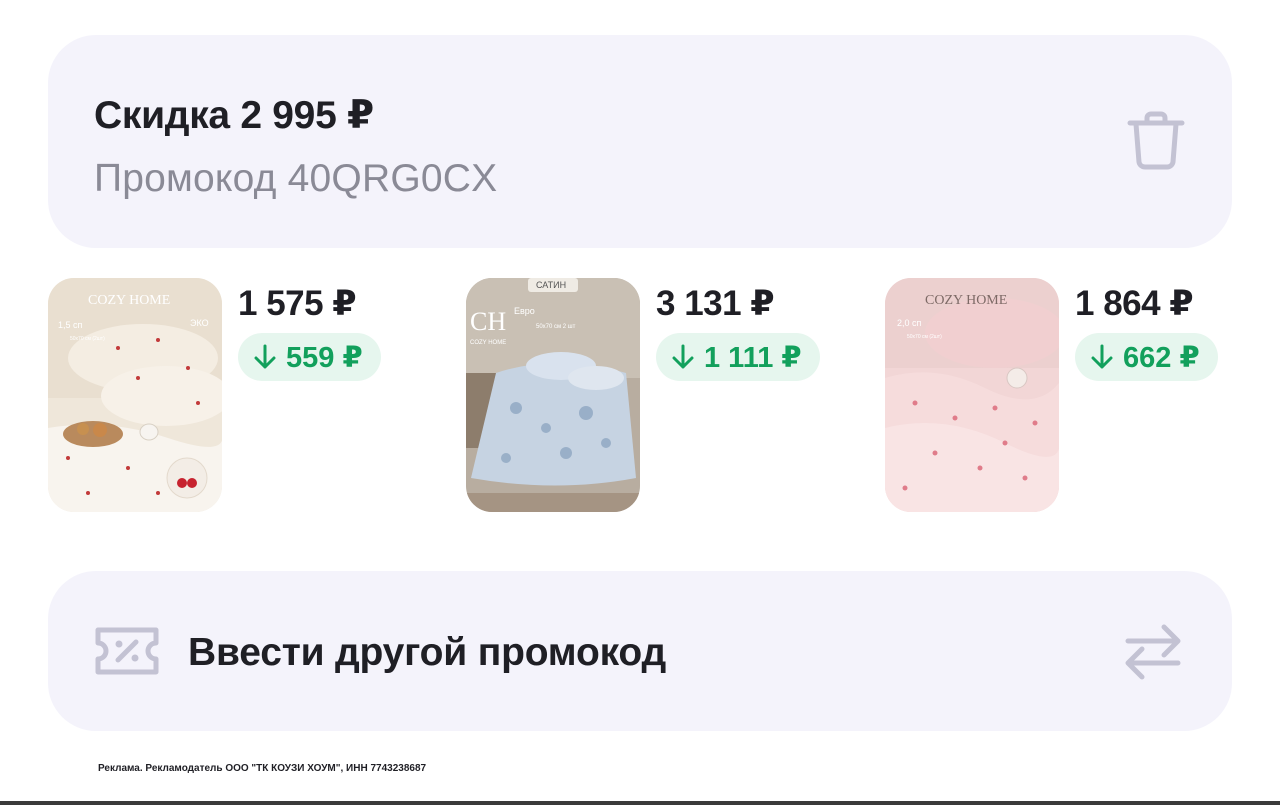 Image resolution: width=1280 pixels, height=805 pixels. Describe the element at coordinates (70, 325) in the screenshot. I see `product-size-label: 1,5 сп` at that location.